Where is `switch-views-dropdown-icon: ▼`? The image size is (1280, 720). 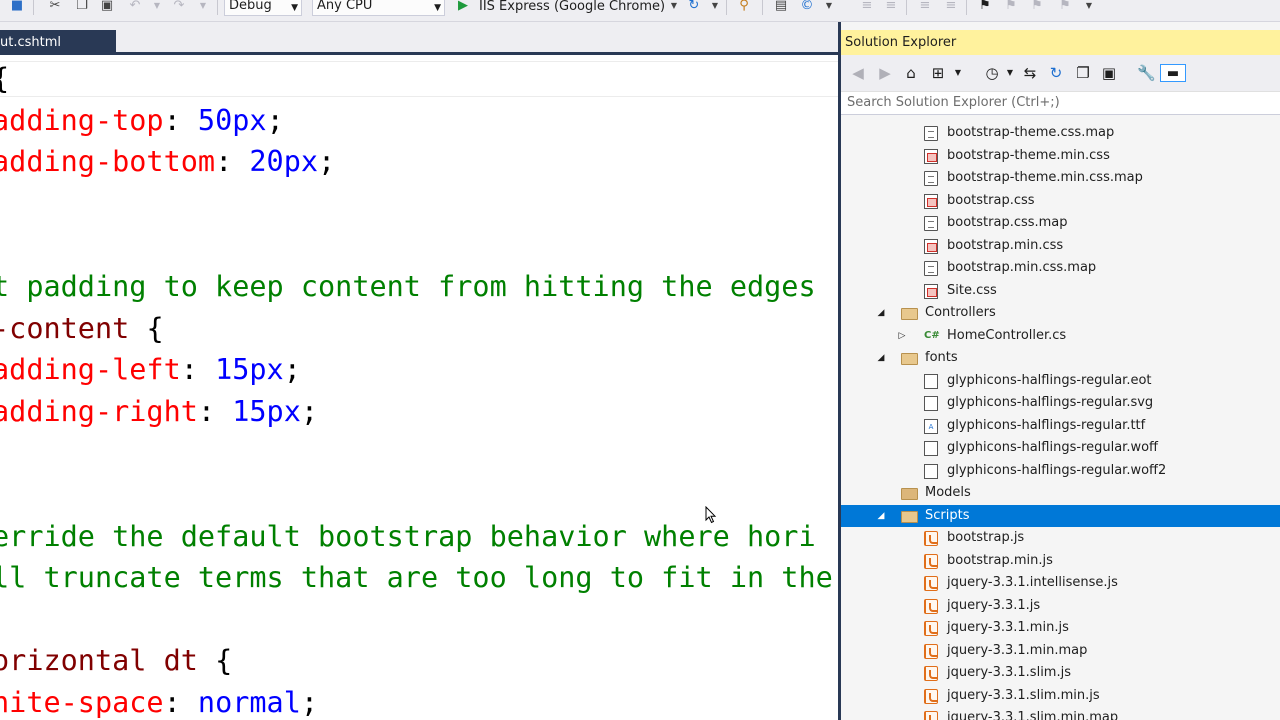 switch-views-dropdown-icon: ▼ is located at coordinates (958, 73).